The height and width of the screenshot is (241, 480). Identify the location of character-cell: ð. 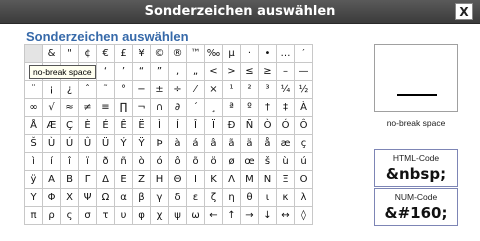
(106, 162).